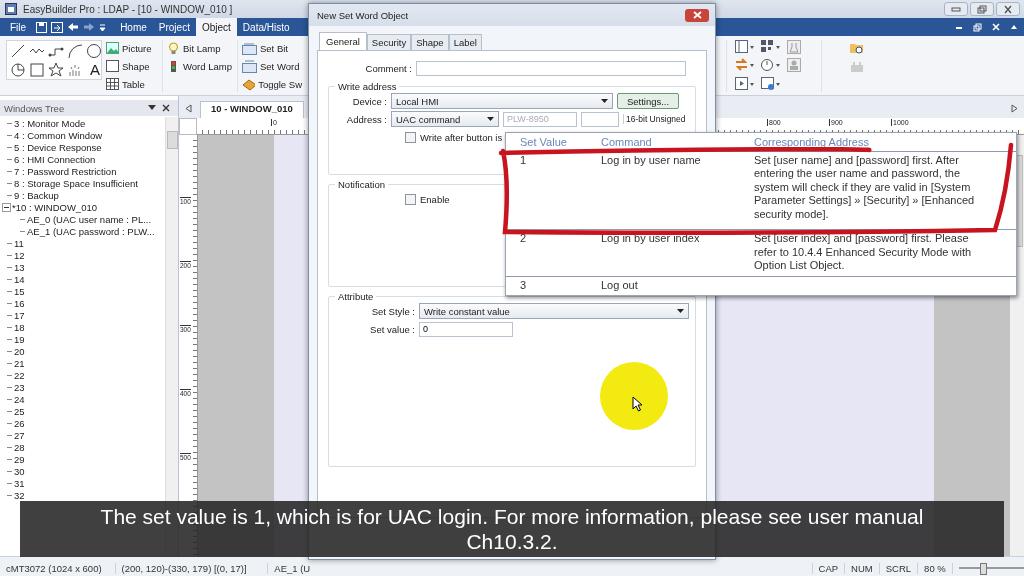  Describe the element at coordinates (620, 285) in the screenshot. I see `table-cell-text: Log out` at that location.